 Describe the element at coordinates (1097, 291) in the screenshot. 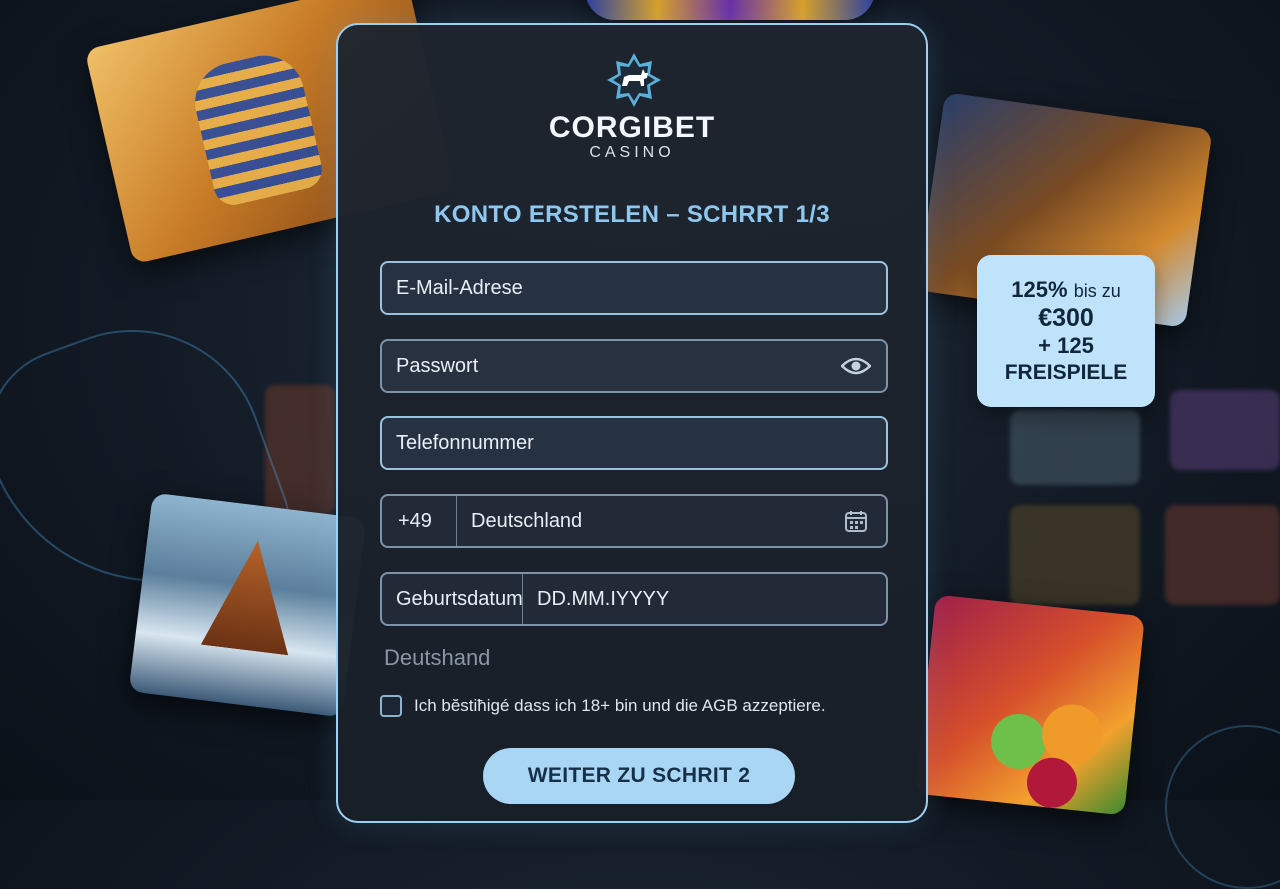

I see `promo-bis-zu: bis zu` at that location.